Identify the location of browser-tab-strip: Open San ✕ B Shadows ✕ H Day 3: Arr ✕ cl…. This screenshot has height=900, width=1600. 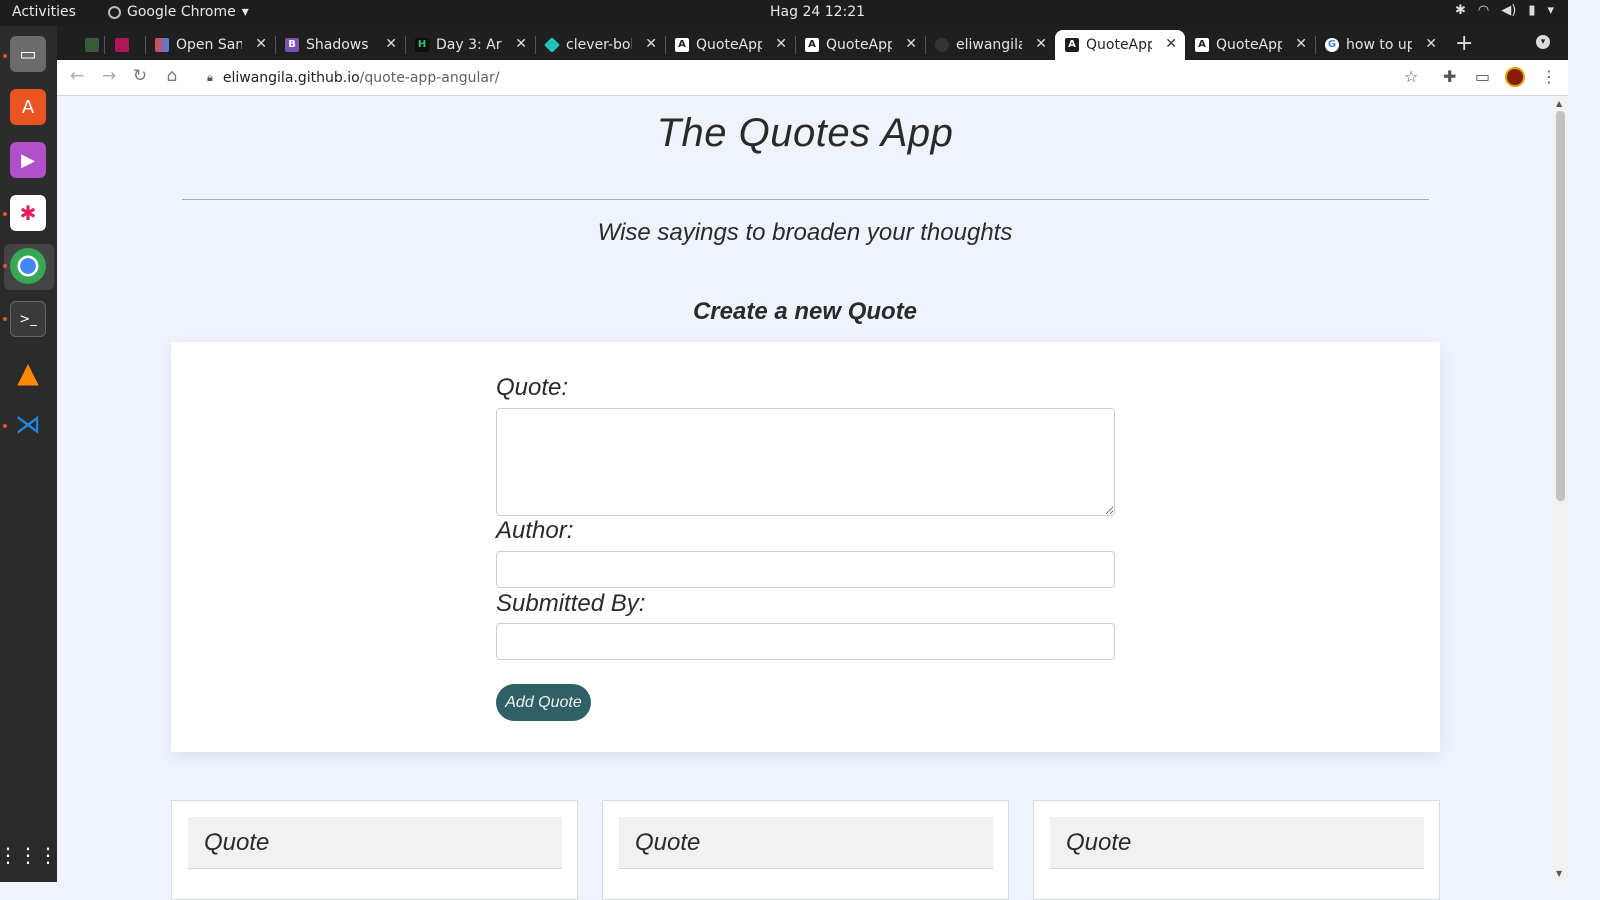
(812, 43).